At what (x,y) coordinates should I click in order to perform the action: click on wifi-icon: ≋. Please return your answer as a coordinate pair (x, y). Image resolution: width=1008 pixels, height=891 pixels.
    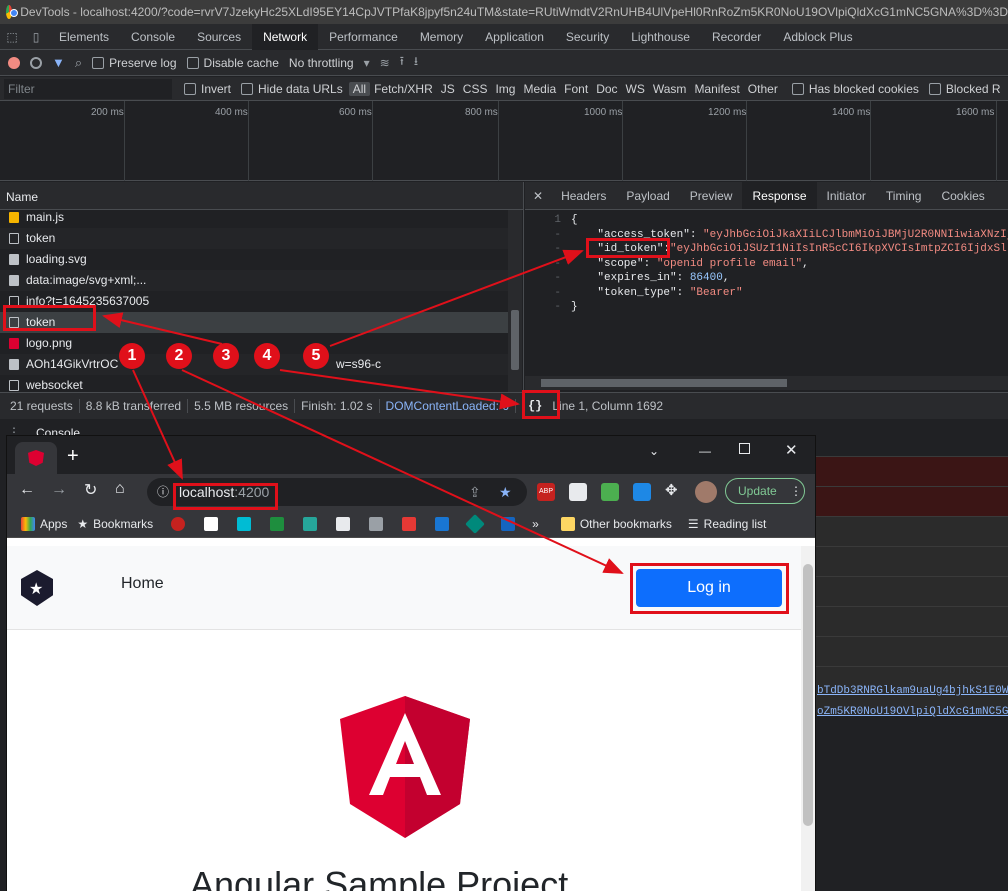
    Looking at the image, I should click on (385, 63).